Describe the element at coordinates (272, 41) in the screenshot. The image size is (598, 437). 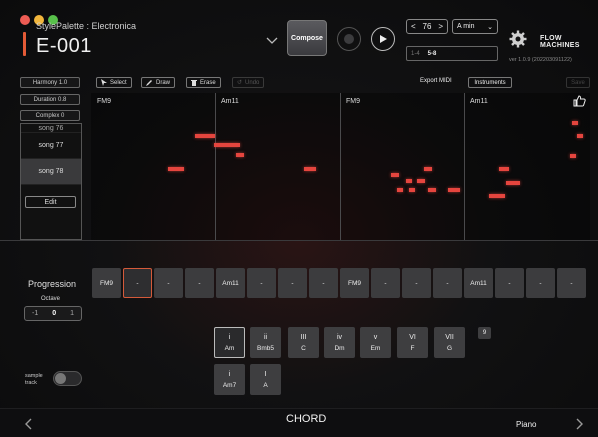
I see `chevron-down-icon` at that location.